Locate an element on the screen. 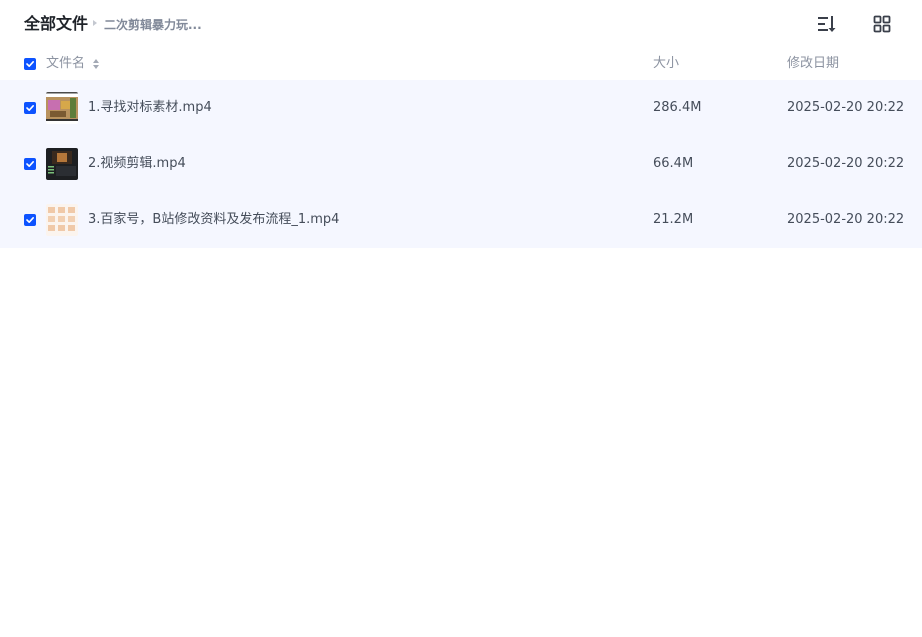 The width and height of the screenshot is (922, 637). table-header: 文件名 大小 修改日期 is located at coordinates (461, 64).